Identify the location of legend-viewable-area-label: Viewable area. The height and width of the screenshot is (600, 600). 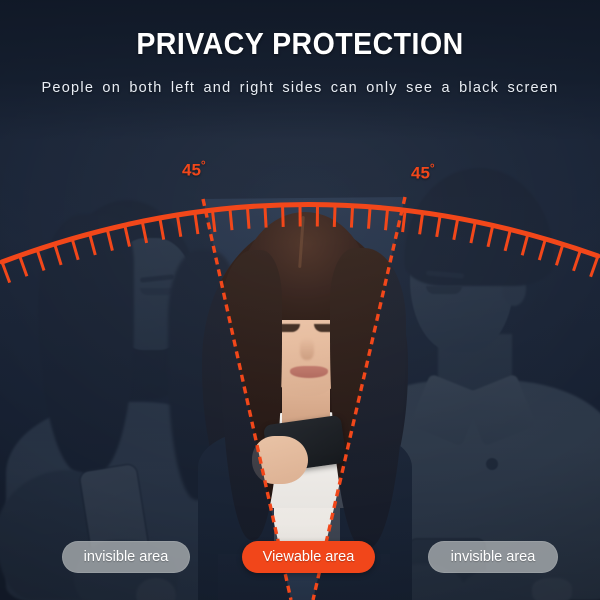
(308, 557).